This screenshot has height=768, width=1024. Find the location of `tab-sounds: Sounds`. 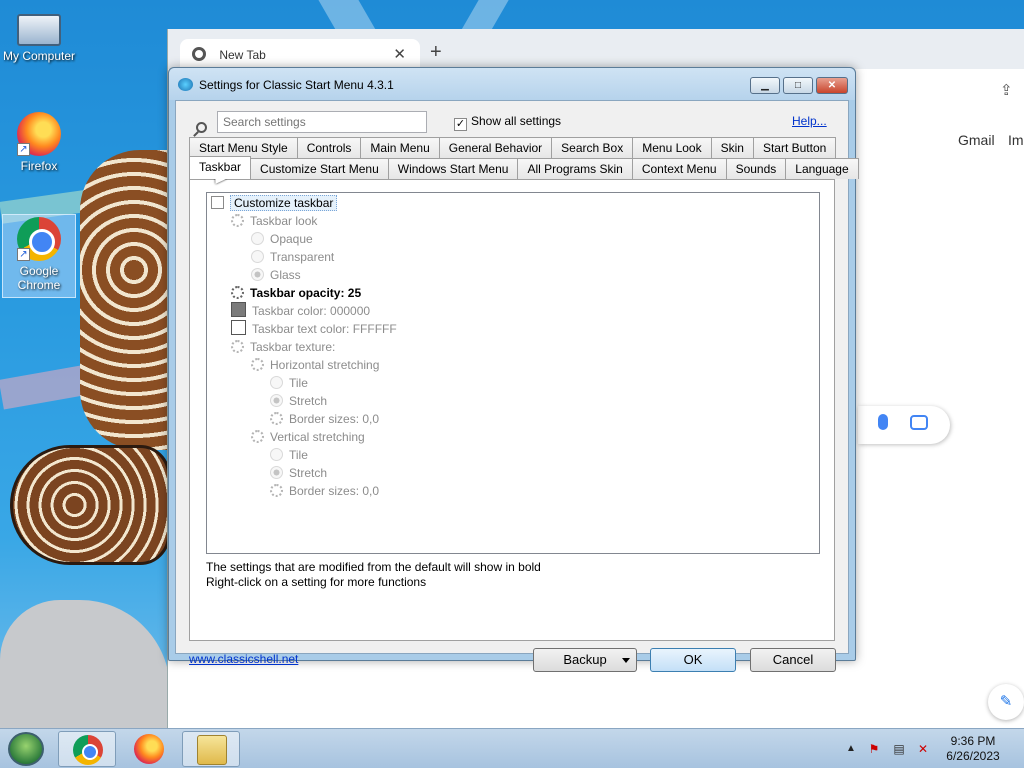

tab-sounds: Sounds is located at coordinates (756, 168).